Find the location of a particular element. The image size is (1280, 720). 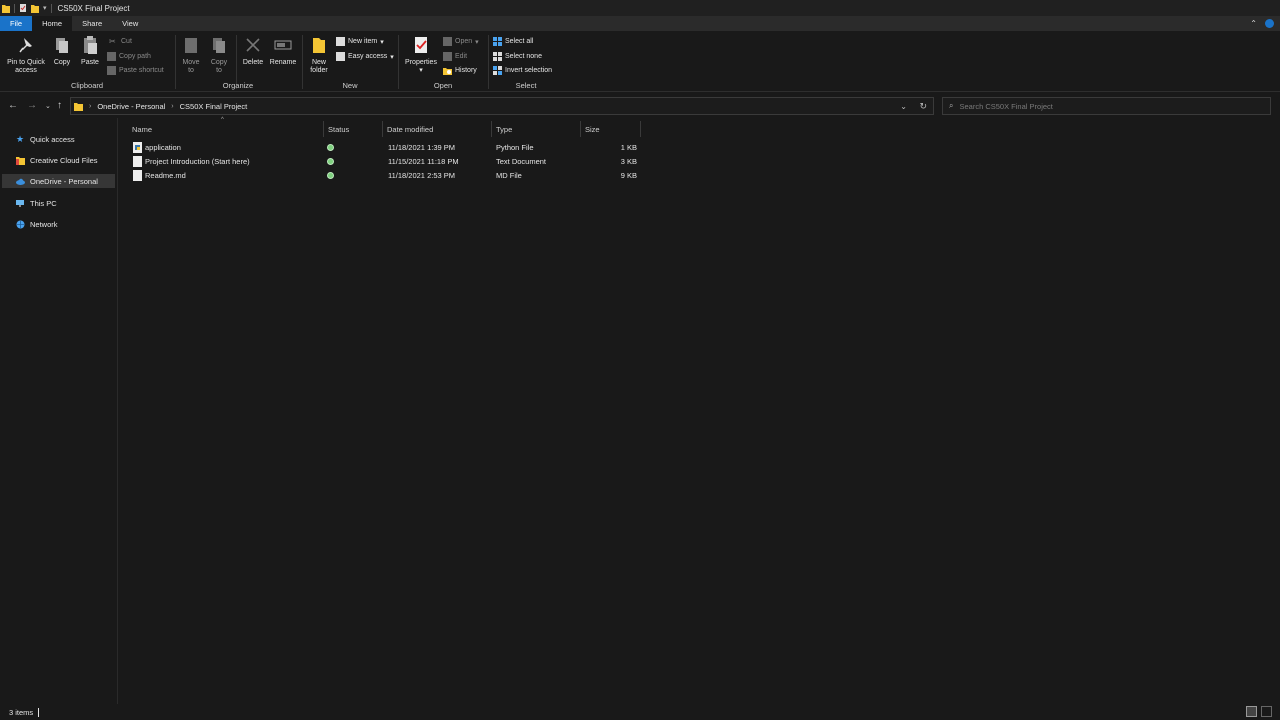

nav-item-network: Network is located at coordinates (58, 224).